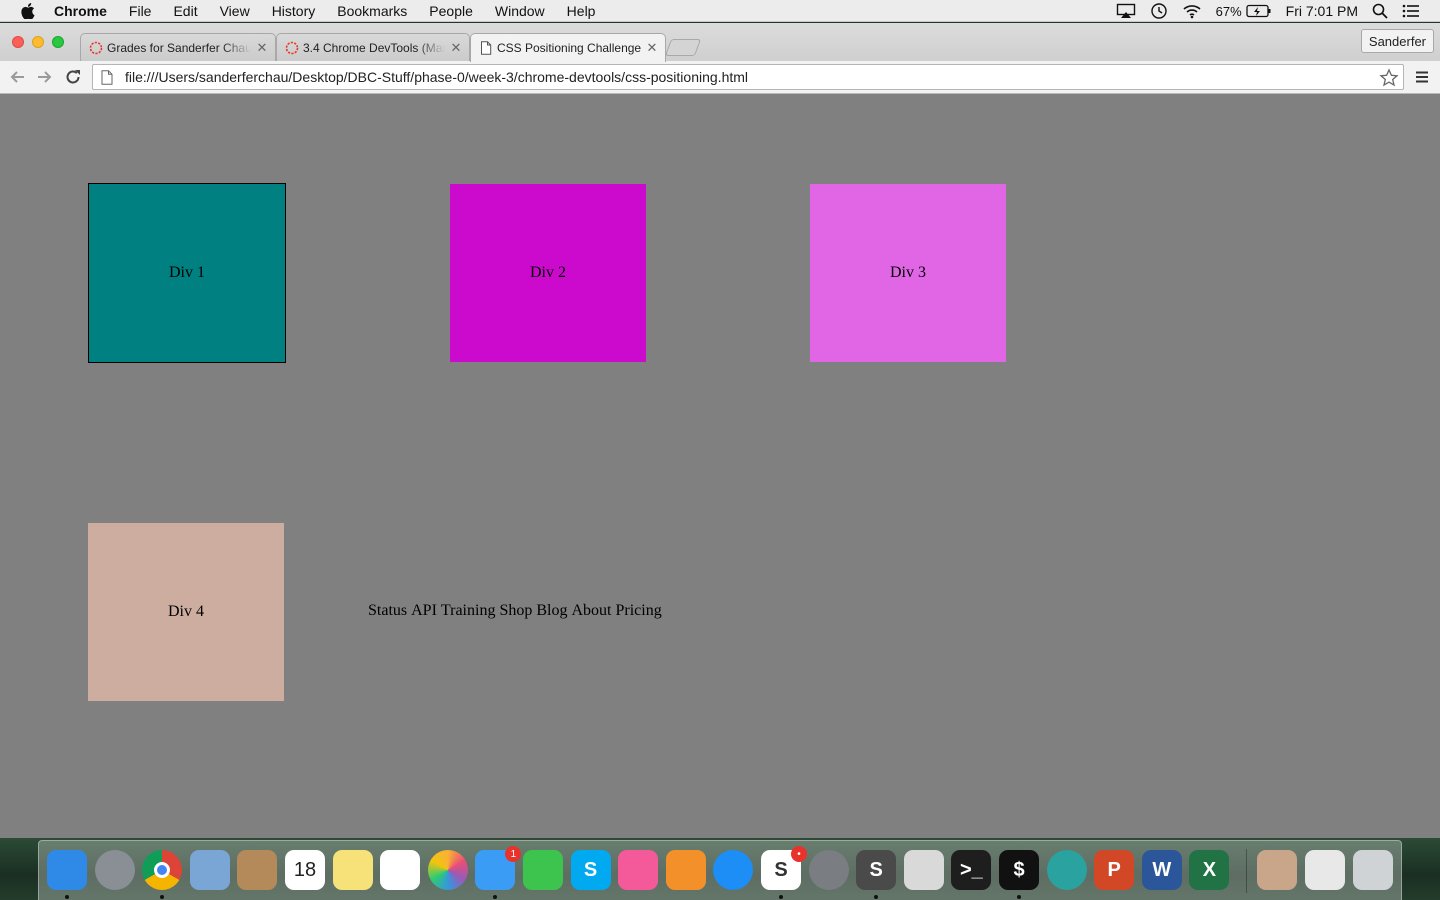  I want to click on app-store-icon, so click(733, 870).